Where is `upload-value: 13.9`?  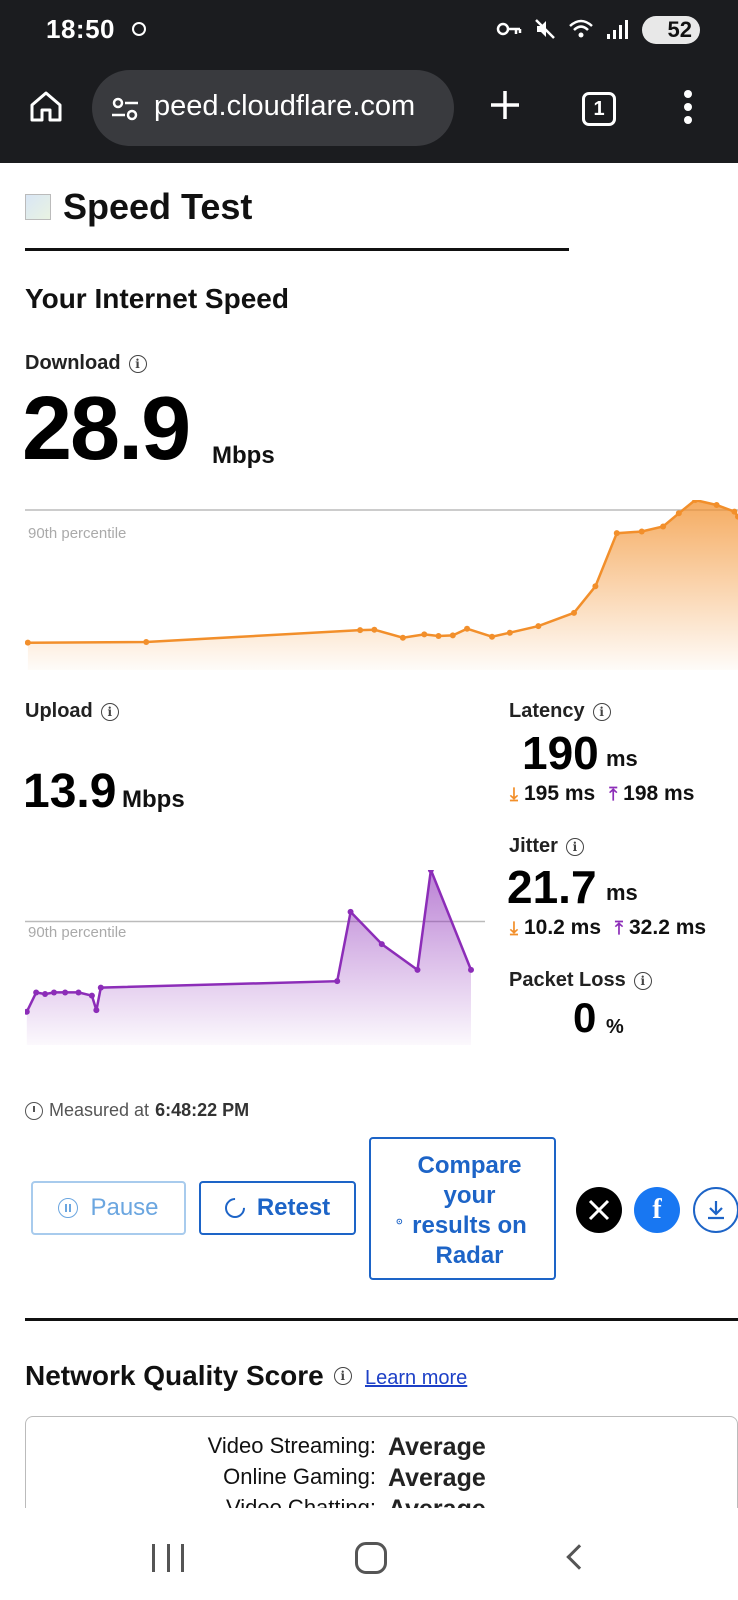 upload-value: 13.9 is located at coordinates (70, 791).